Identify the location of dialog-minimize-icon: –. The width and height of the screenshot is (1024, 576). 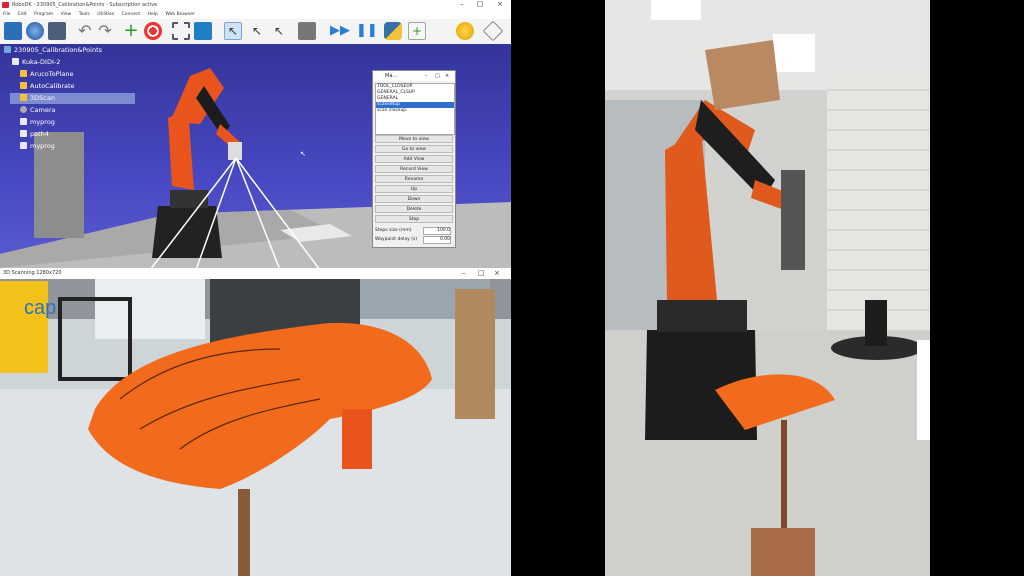
(426, 76).